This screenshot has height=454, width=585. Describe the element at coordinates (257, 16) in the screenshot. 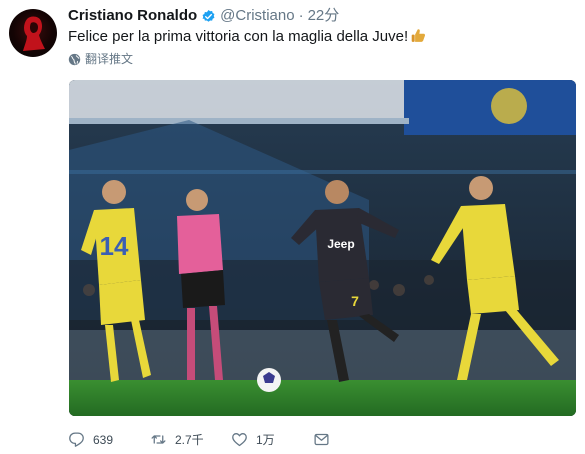

I see `author-handle: @Cristiano` at that location.